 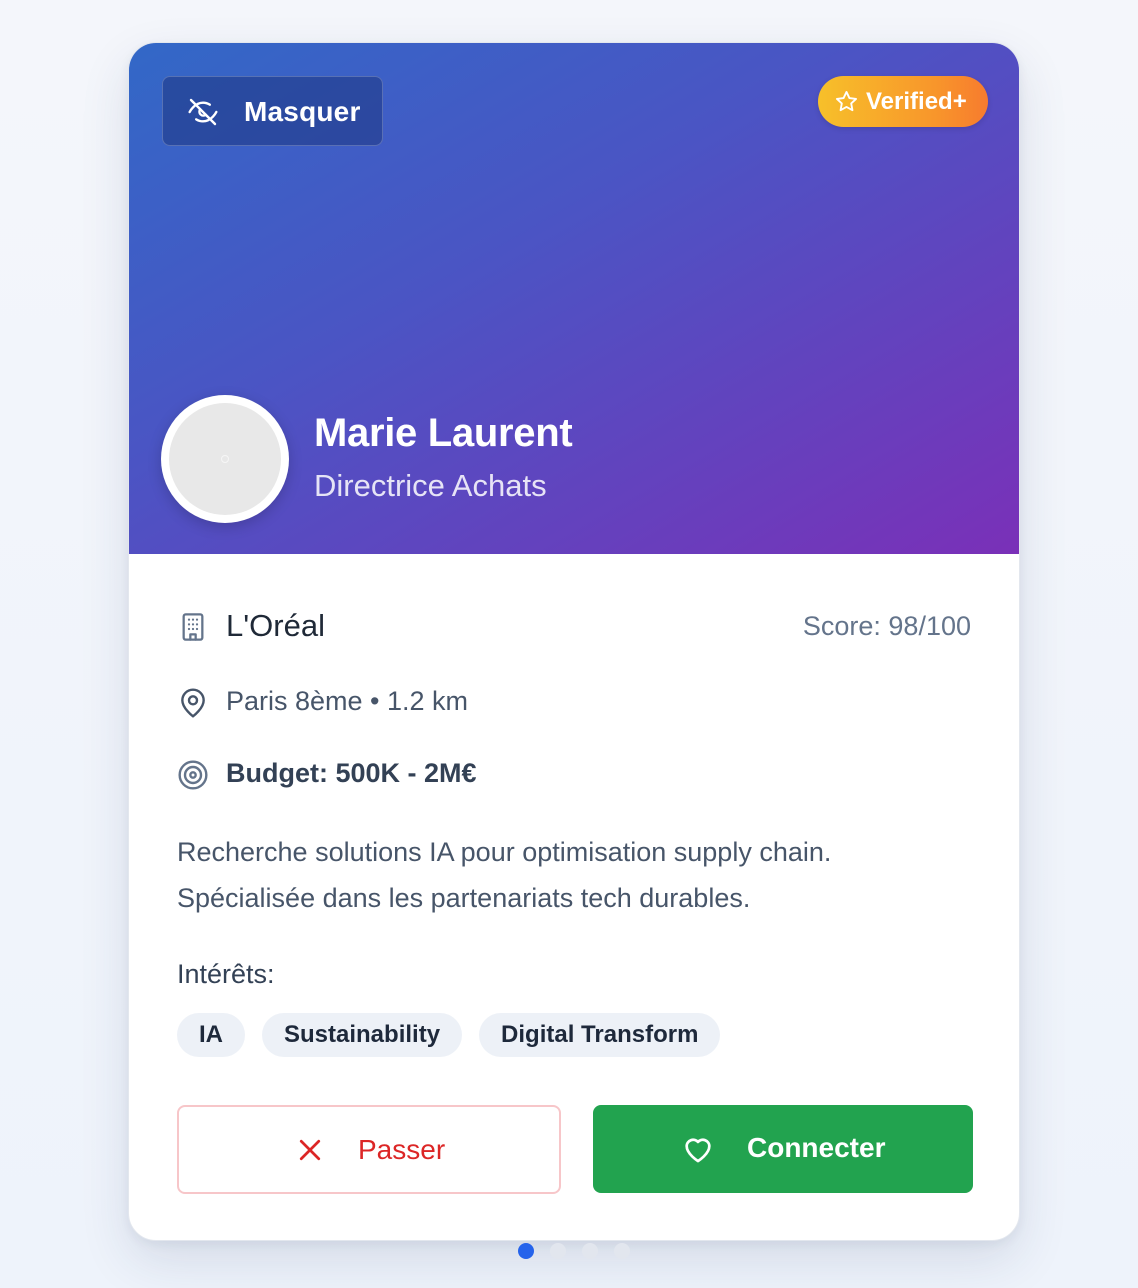 What do you see at coordinates (193, 627) in the screenshot?
I see `building-icon` at bounding box center [193, 627].